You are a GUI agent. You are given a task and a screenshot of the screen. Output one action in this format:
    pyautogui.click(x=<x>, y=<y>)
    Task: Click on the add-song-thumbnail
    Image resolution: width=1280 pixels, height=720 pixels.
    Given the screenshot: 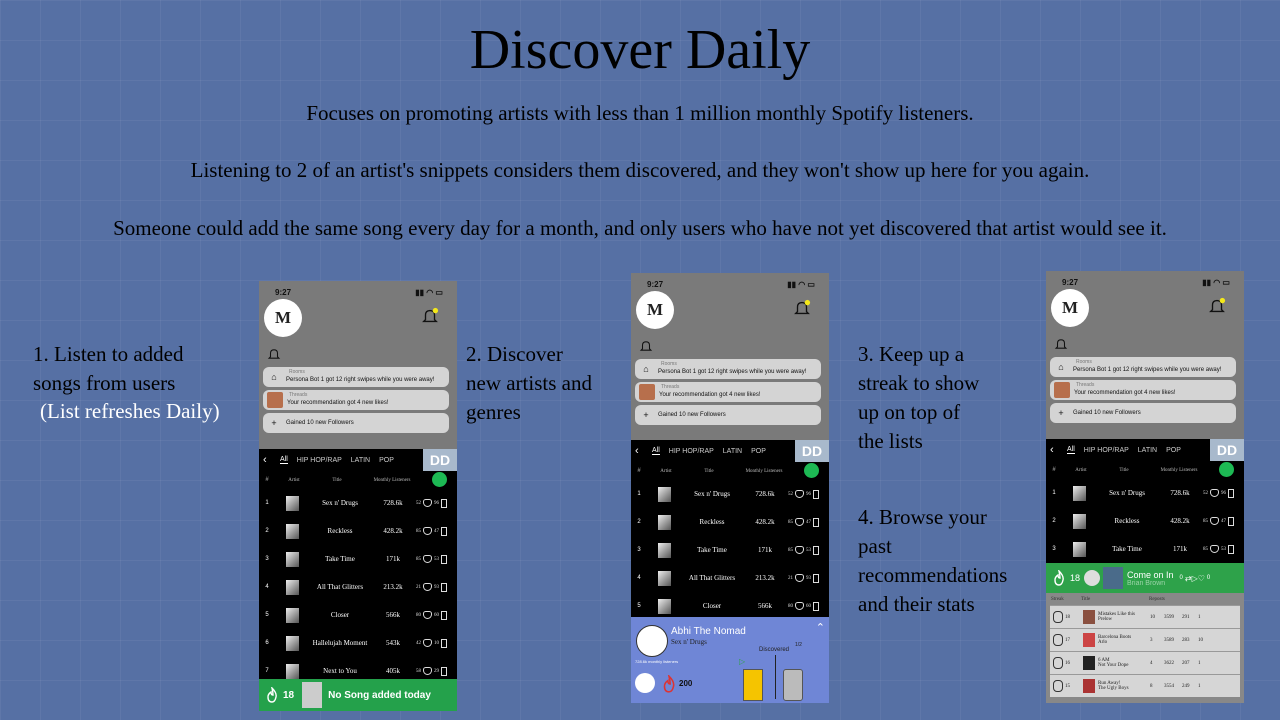 What is the action you would take?
    pyautogui.click(x=312, y=695)
    